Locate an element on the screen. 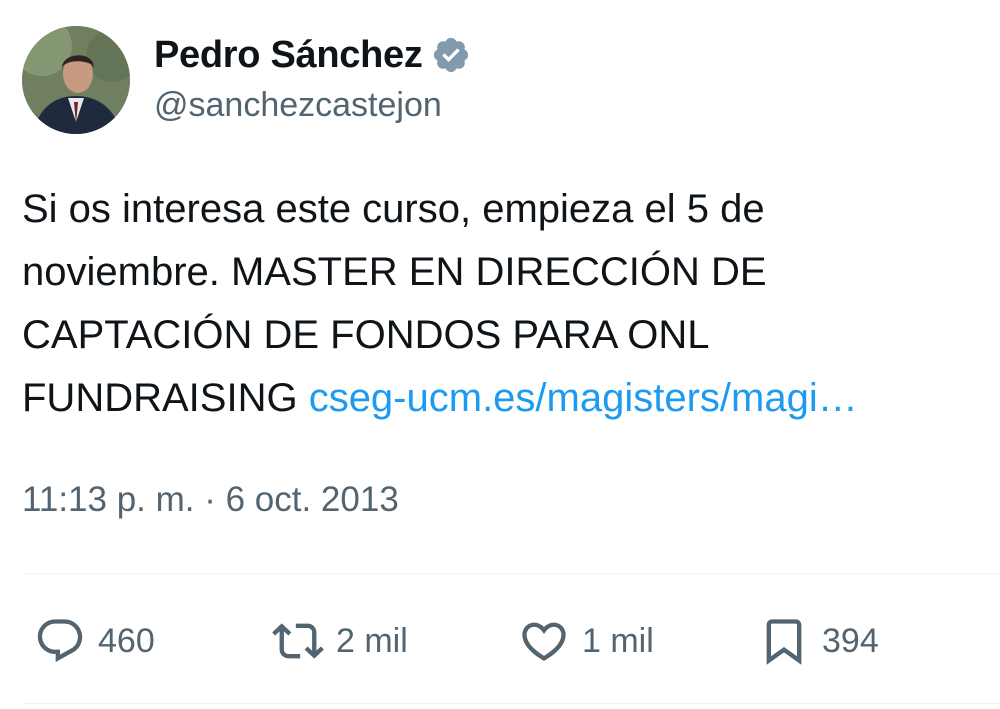 Image resolution: width=1000 pixels, height=709 pixels. verified-badge-icon is located at coordinates (451, 55).